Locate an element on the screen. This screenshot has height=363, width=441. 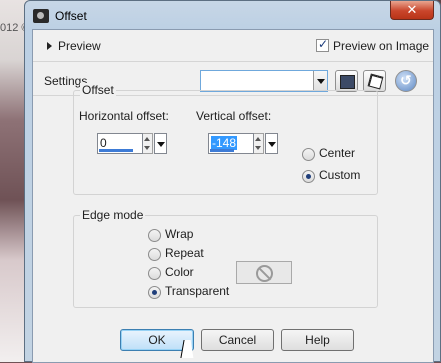
horizontal-offset-slider-bar is located at coordinates (116, 150).